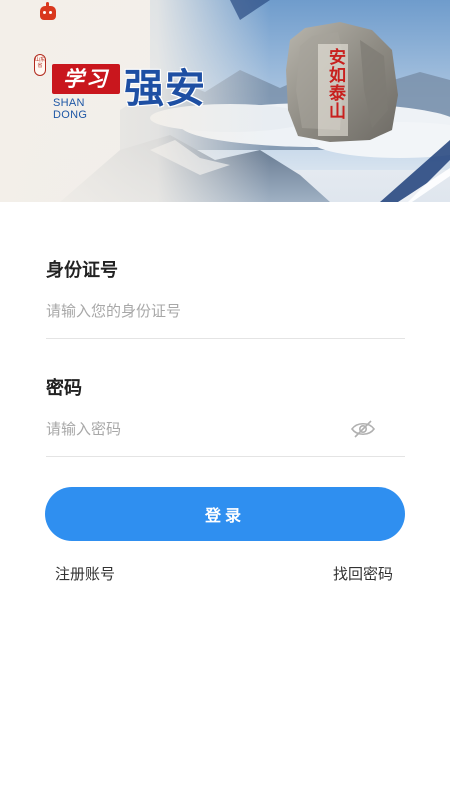 The height and width of the screenshot is (800, 450). I want to click on xuexi-logo: 学习, so click(86, 79).